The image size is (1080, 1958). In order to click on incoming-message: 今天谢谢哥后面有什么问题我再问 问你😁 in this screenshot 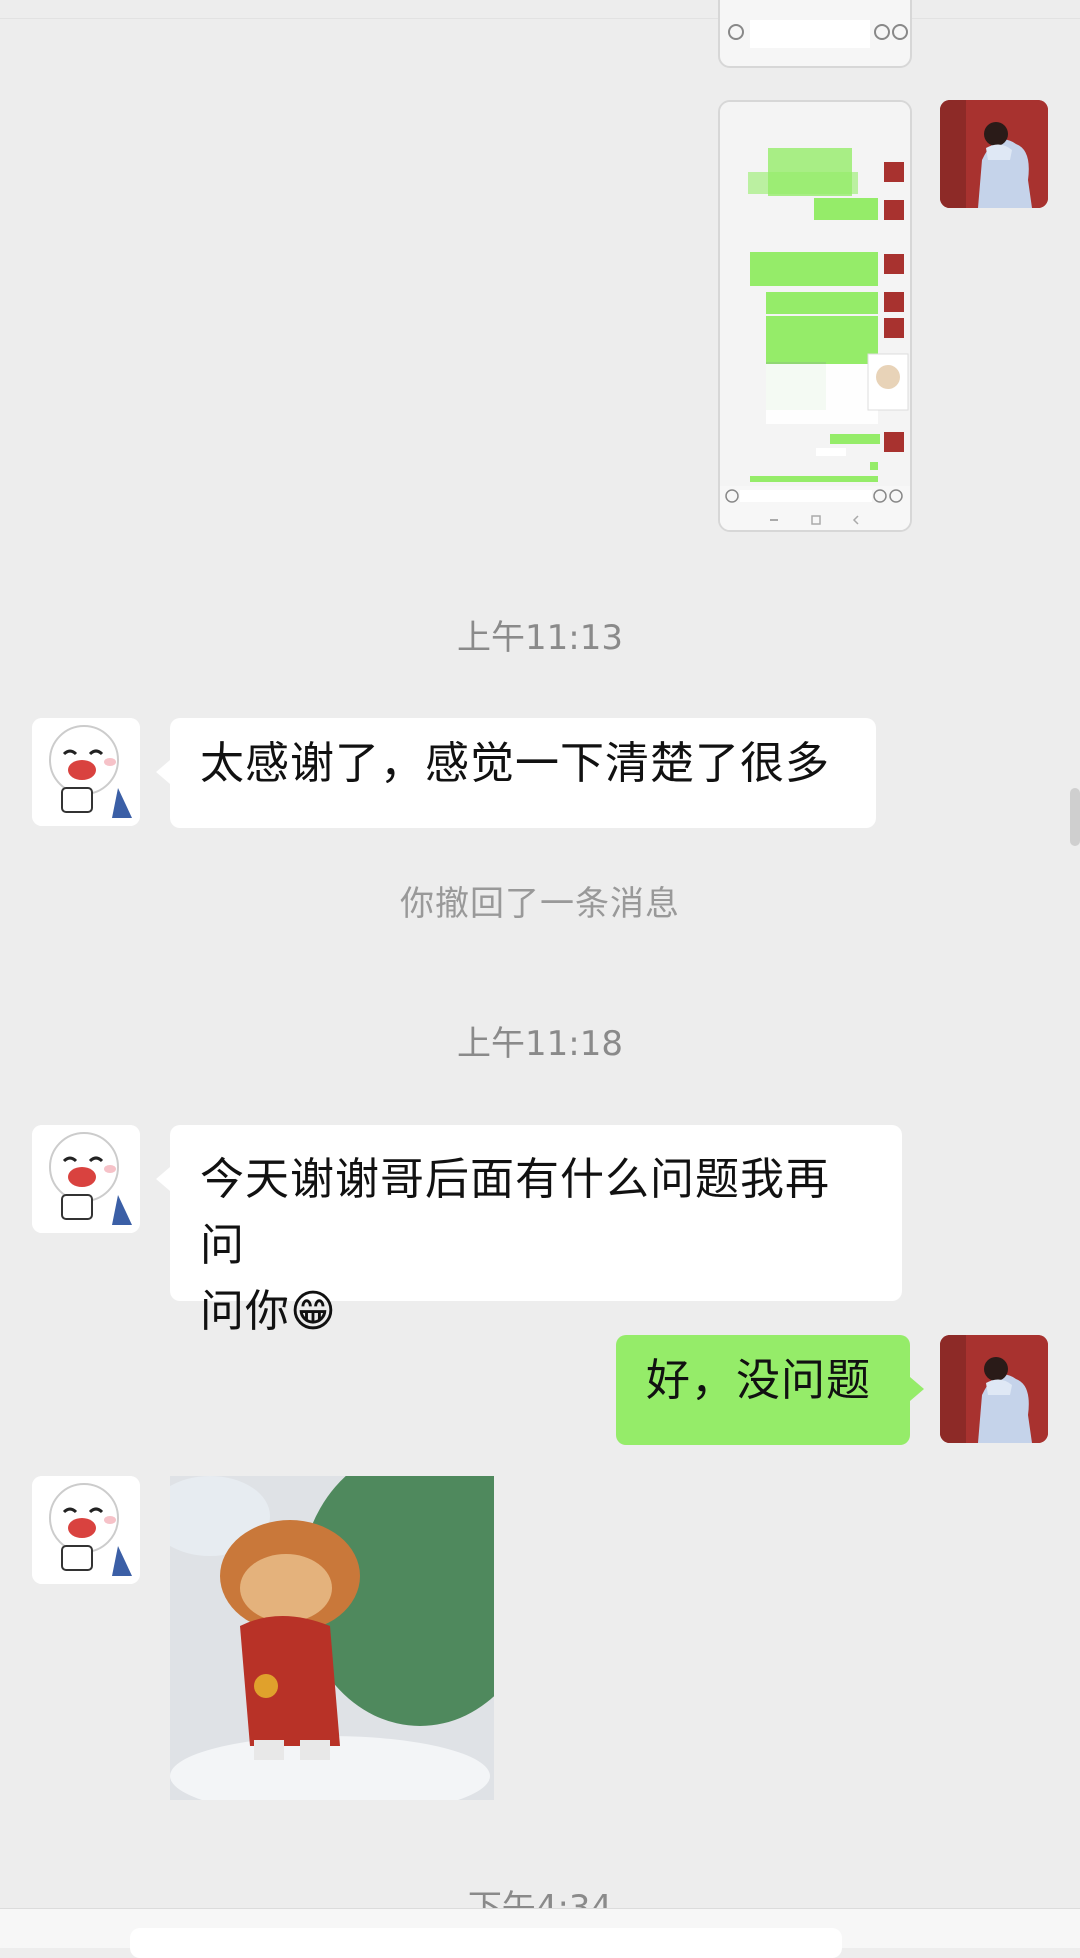, I will do `click(536, 1231)`.